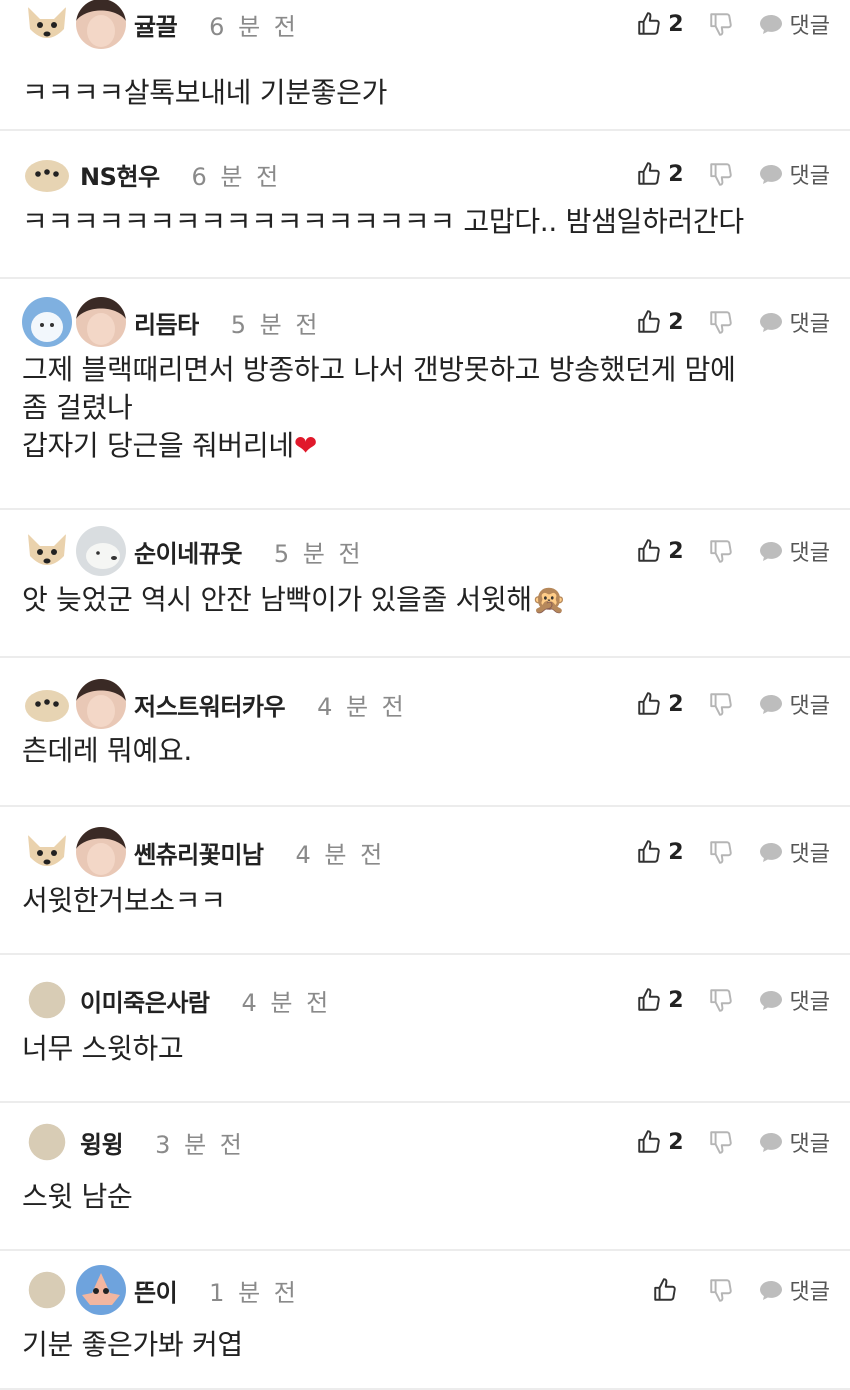  What do you see at coordinates (416, 1345) in the screenshot?
I see `comment-text: 기분 좋은가봐 커엽` at bounding box center [416, 1345].